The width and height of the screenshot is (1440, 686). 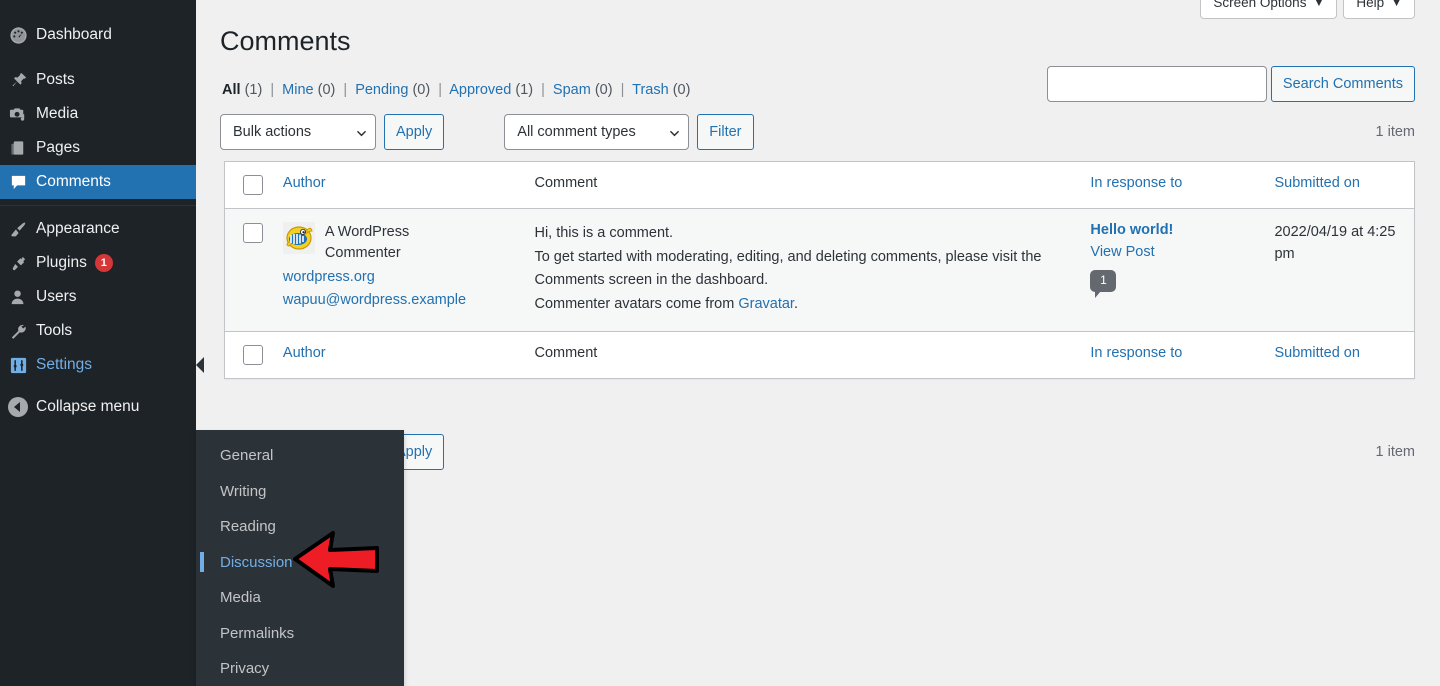 What do you see at coordinates (1339, 270) in the screenshot?
I see `submitted-on-cell: 2022/04/19 at 4:25 pm` at bounding box center [1339, 270].